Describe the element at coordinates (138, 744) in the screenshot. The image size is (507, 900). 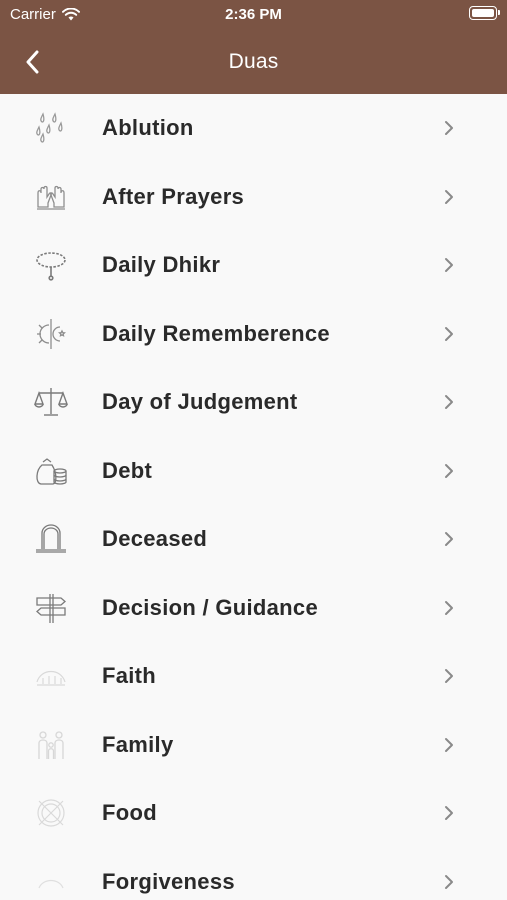
I see `list-item-label: Family` at that location.